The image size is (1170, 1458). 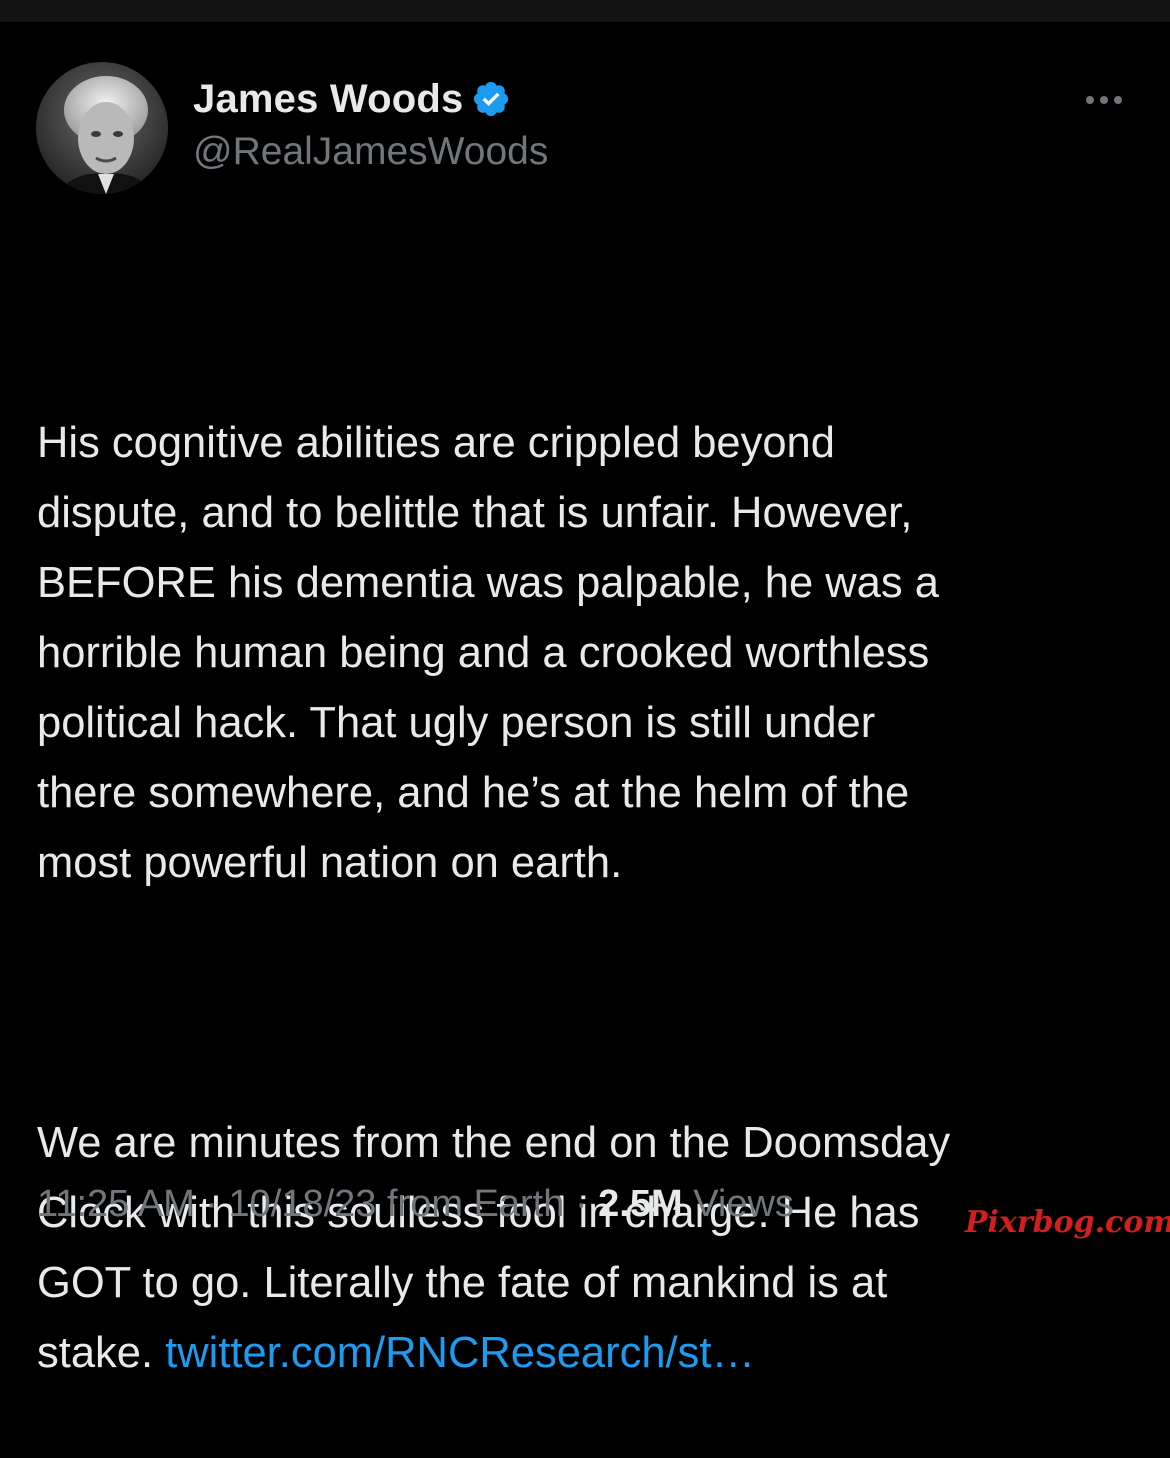 What do you see at coordinates (1067, 1222) in the screenshot?
I see `watermark: Pixrbog.com` at bounding box center [1067, 1222].